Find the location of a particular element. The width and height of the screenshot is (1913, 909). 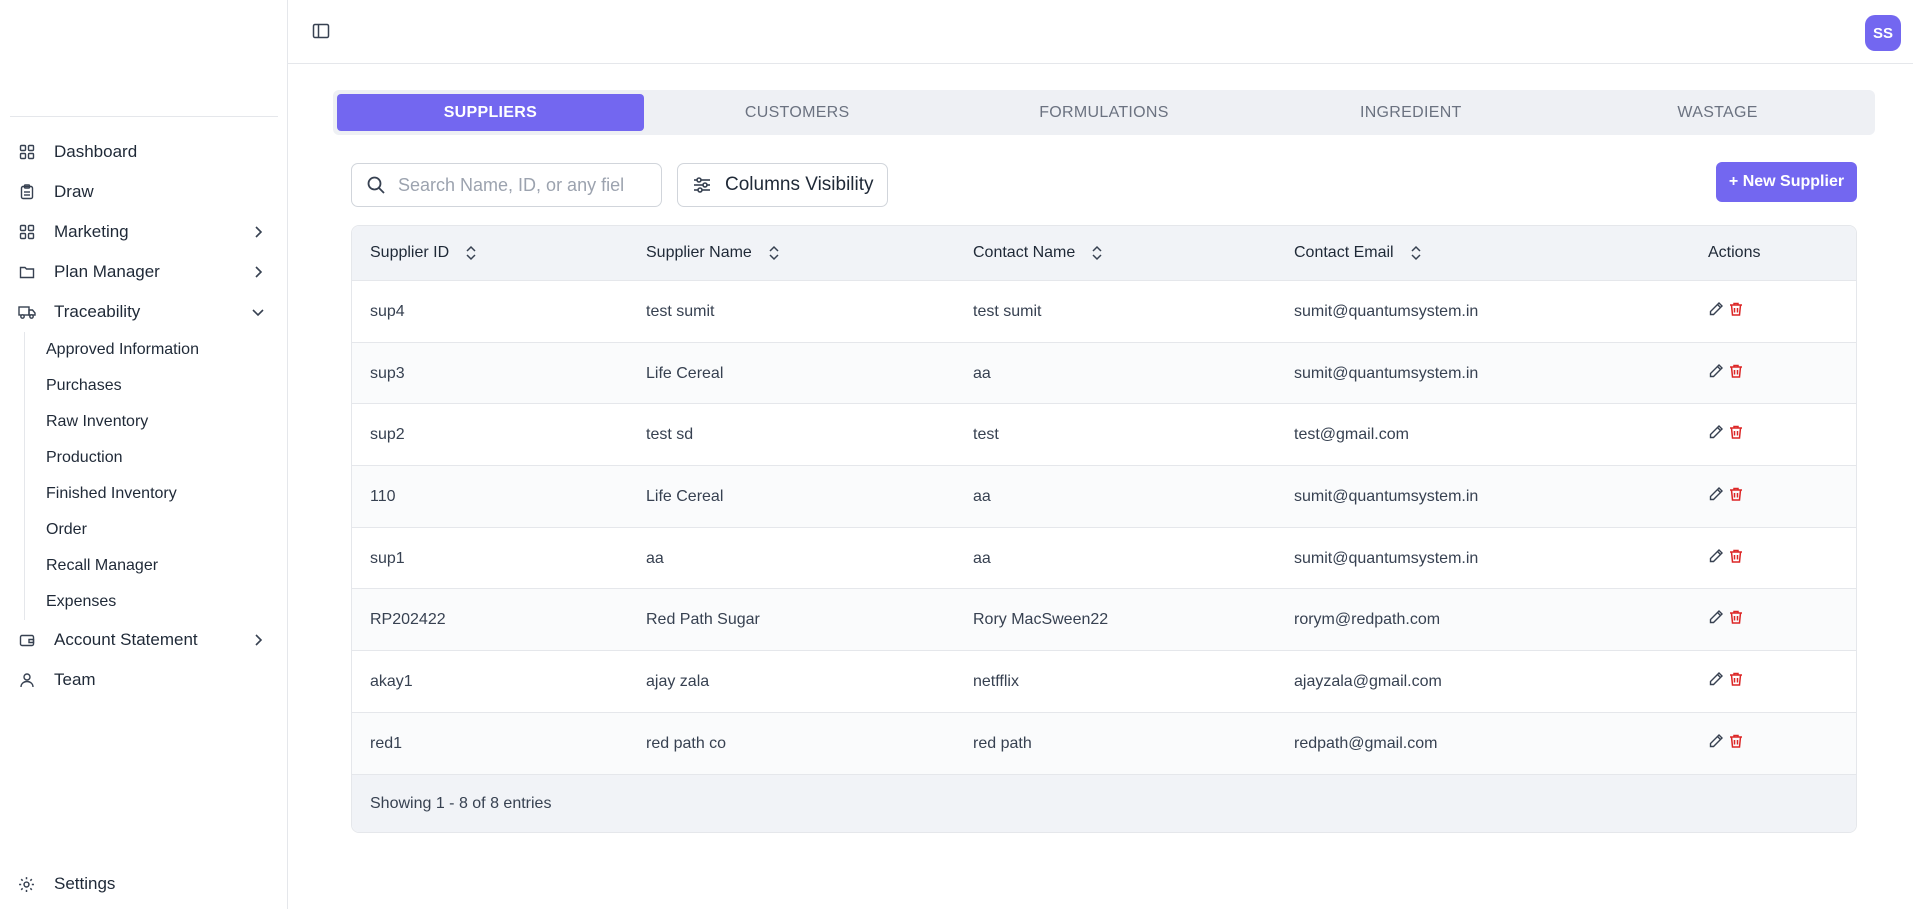

cell-contact-email: redpath@gmail.com is located at coordinates (1366, 743).